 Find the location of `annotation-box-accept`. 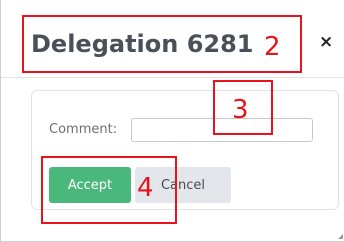

annotation-box-accept is located at coordinates (109, 190).